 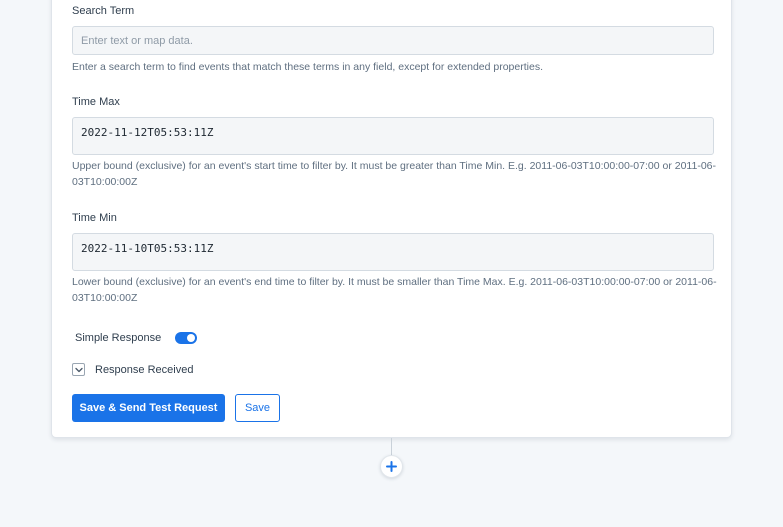 What do you see at coordinates (78, 369) in the screenshot?
I see `chevron-down-icon` at bounding box center [78, 369].